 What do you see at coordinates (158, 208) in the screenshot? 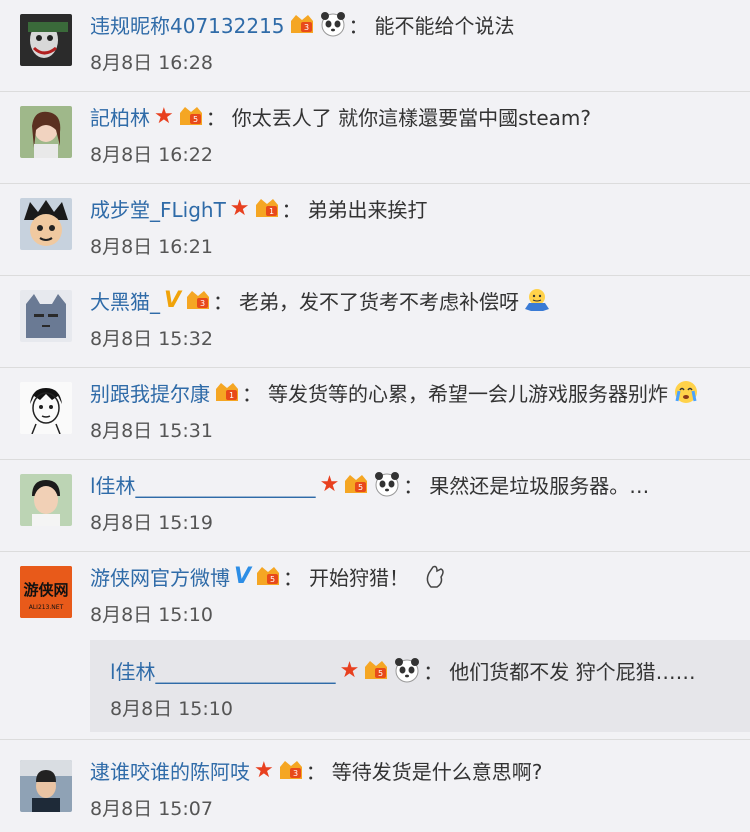
I see `commenter-name: 成步堂_FLighT` at bounding box center [158, 208].